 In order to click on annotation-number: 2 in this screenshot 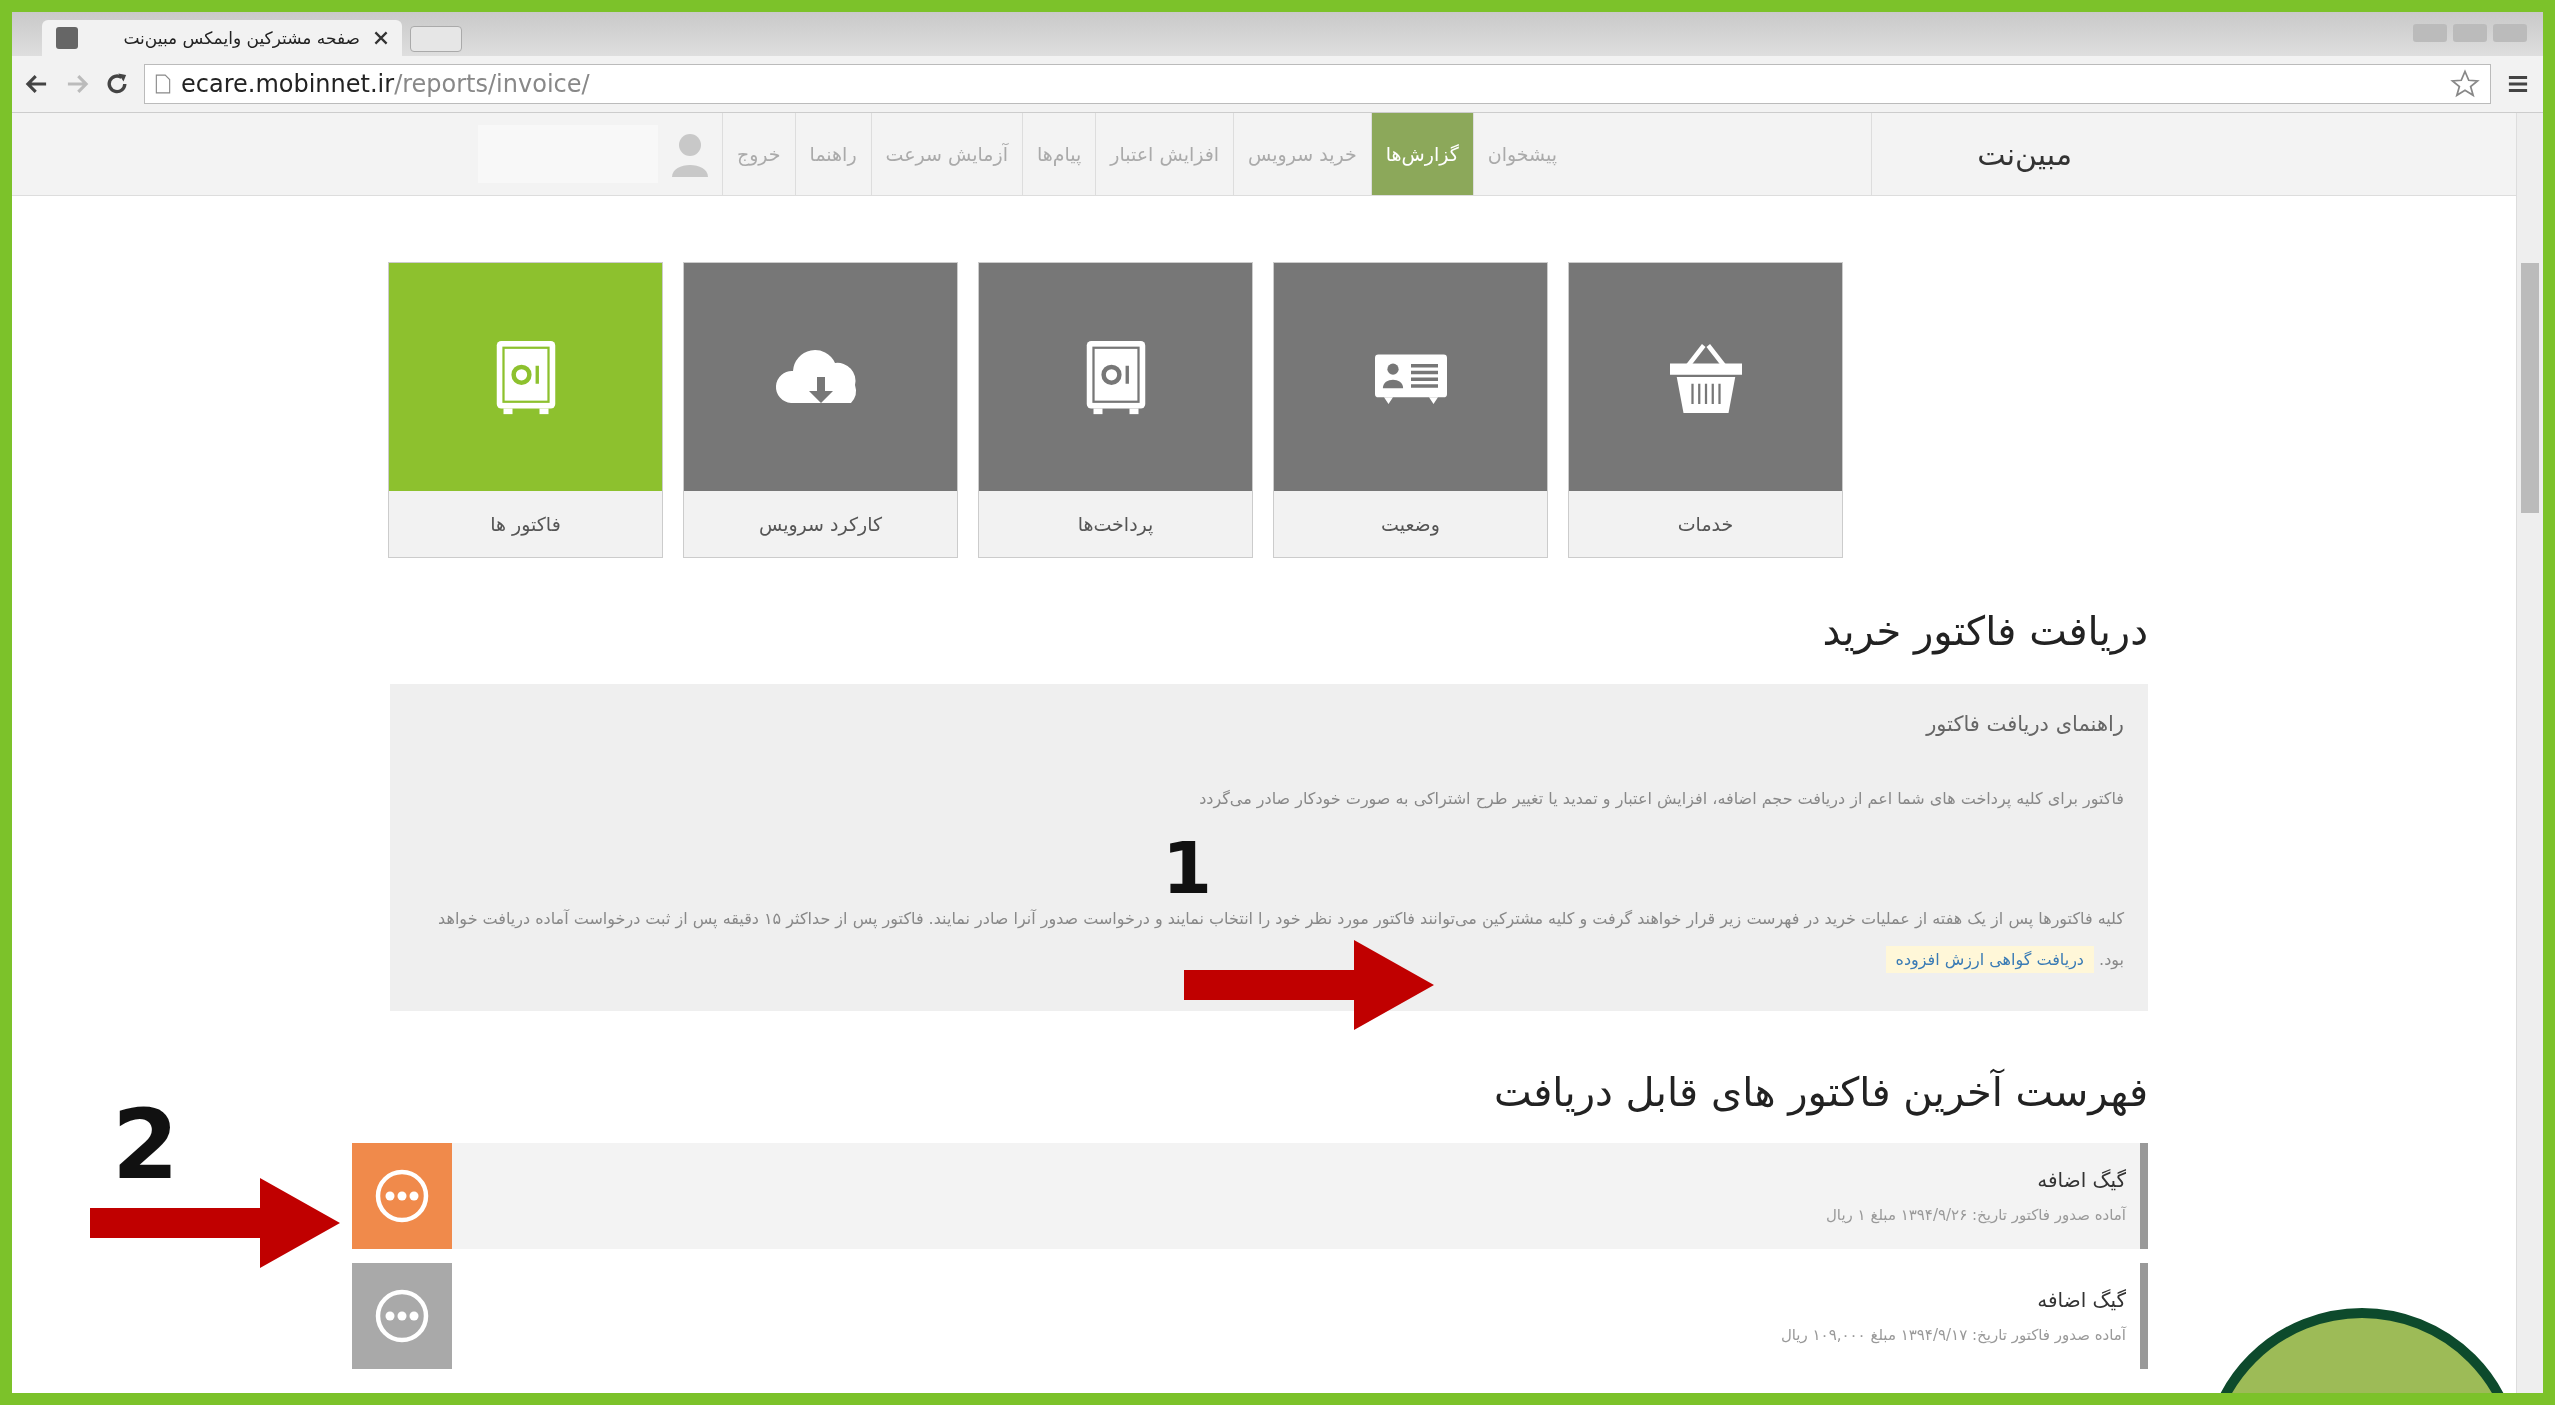, I will do `click(145, 1145)`.